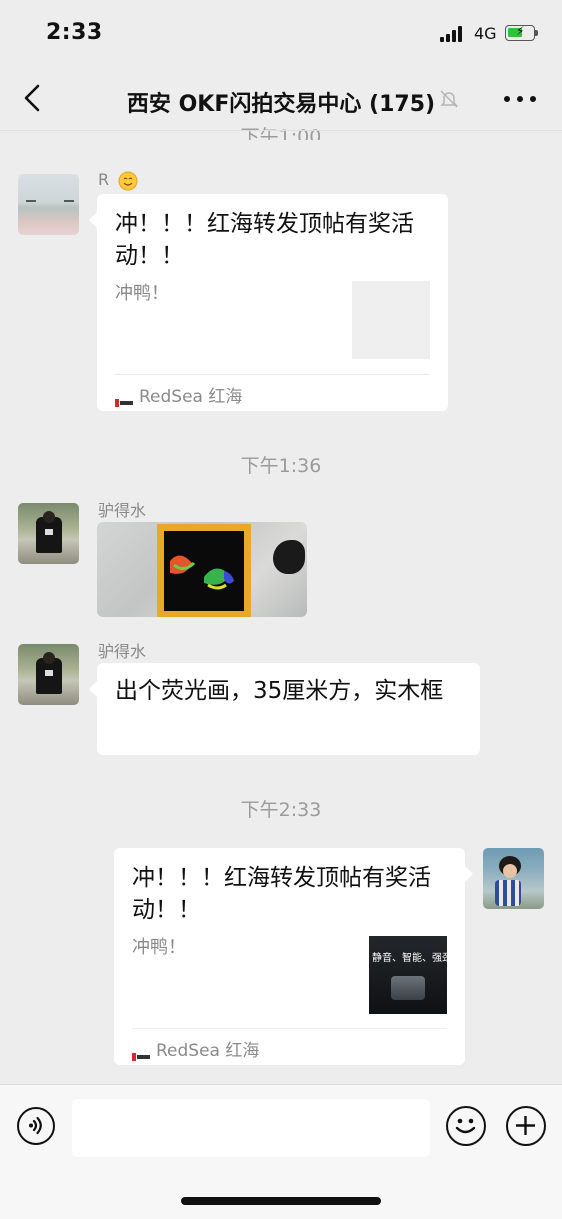 This screenshot has height=1219, width=562. I want to click on plus-icon, so click(526, 1126).